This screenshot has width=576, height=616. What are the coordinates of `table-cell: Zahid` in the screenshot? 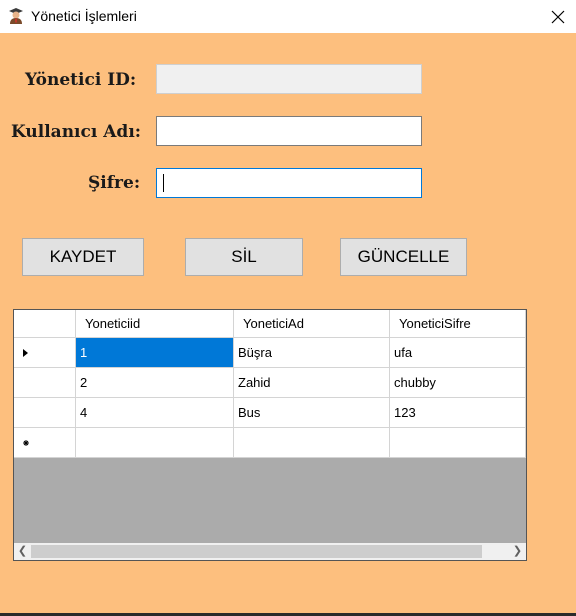 It's located at (312, 383).